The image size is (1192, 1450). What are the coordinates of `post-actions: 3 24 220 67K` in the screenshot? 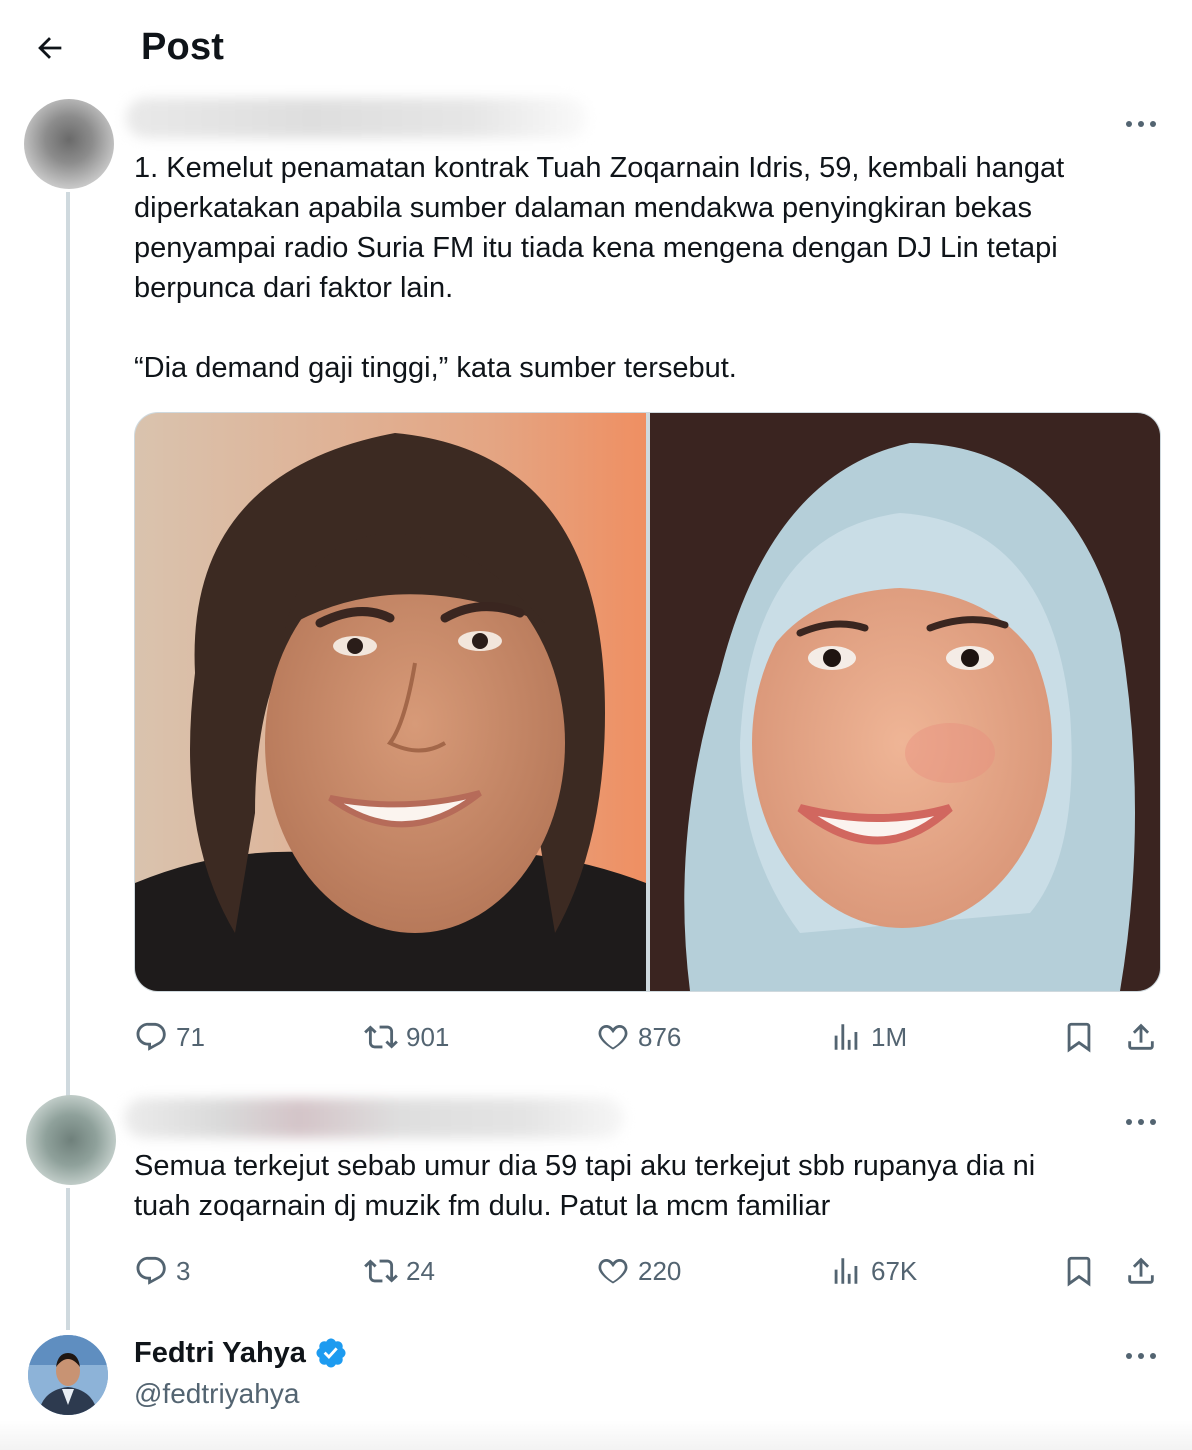 It's located at (649, 1271).